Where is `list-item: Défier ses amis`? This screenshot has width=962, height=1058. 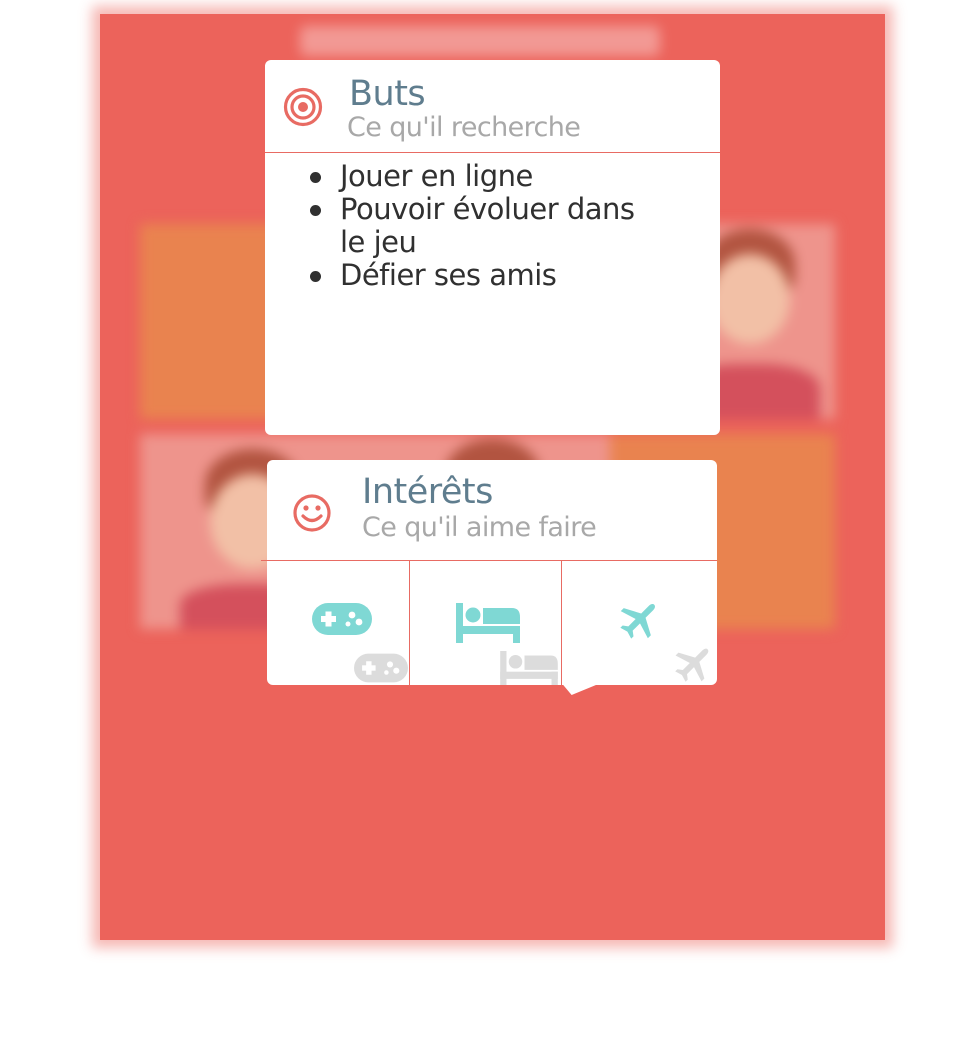 list-item: Défier ses amis is located at coordinates (482, 275).